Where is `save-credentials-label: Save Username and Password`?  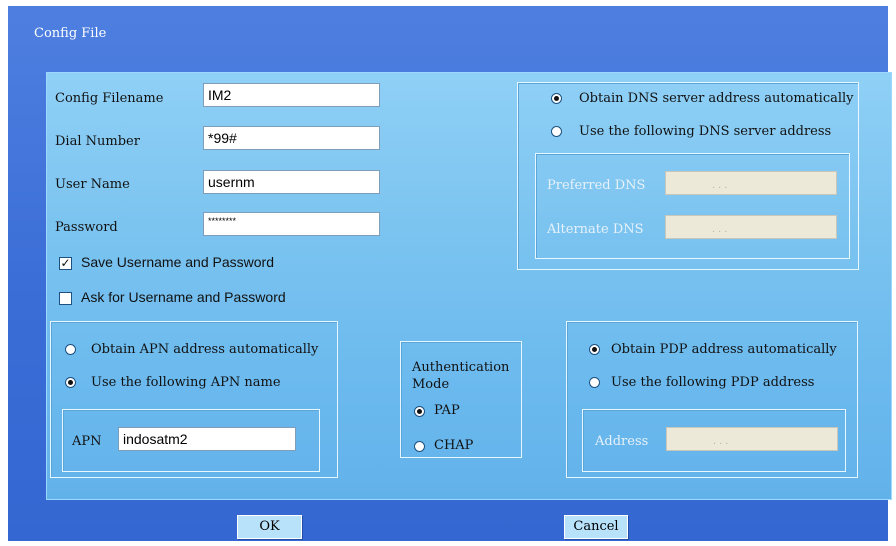
save-credentials-label: Save Username and Password is located at coordinates (177, 262).